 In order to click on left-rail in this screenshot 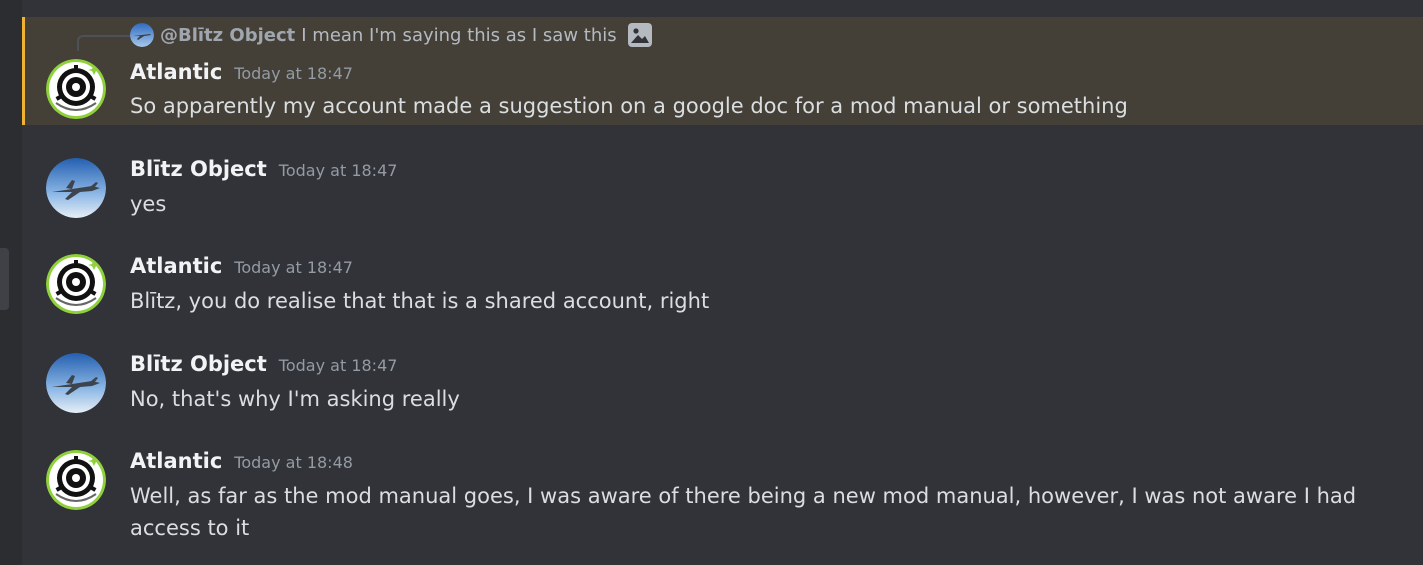, I will do `click(11, 282)`.